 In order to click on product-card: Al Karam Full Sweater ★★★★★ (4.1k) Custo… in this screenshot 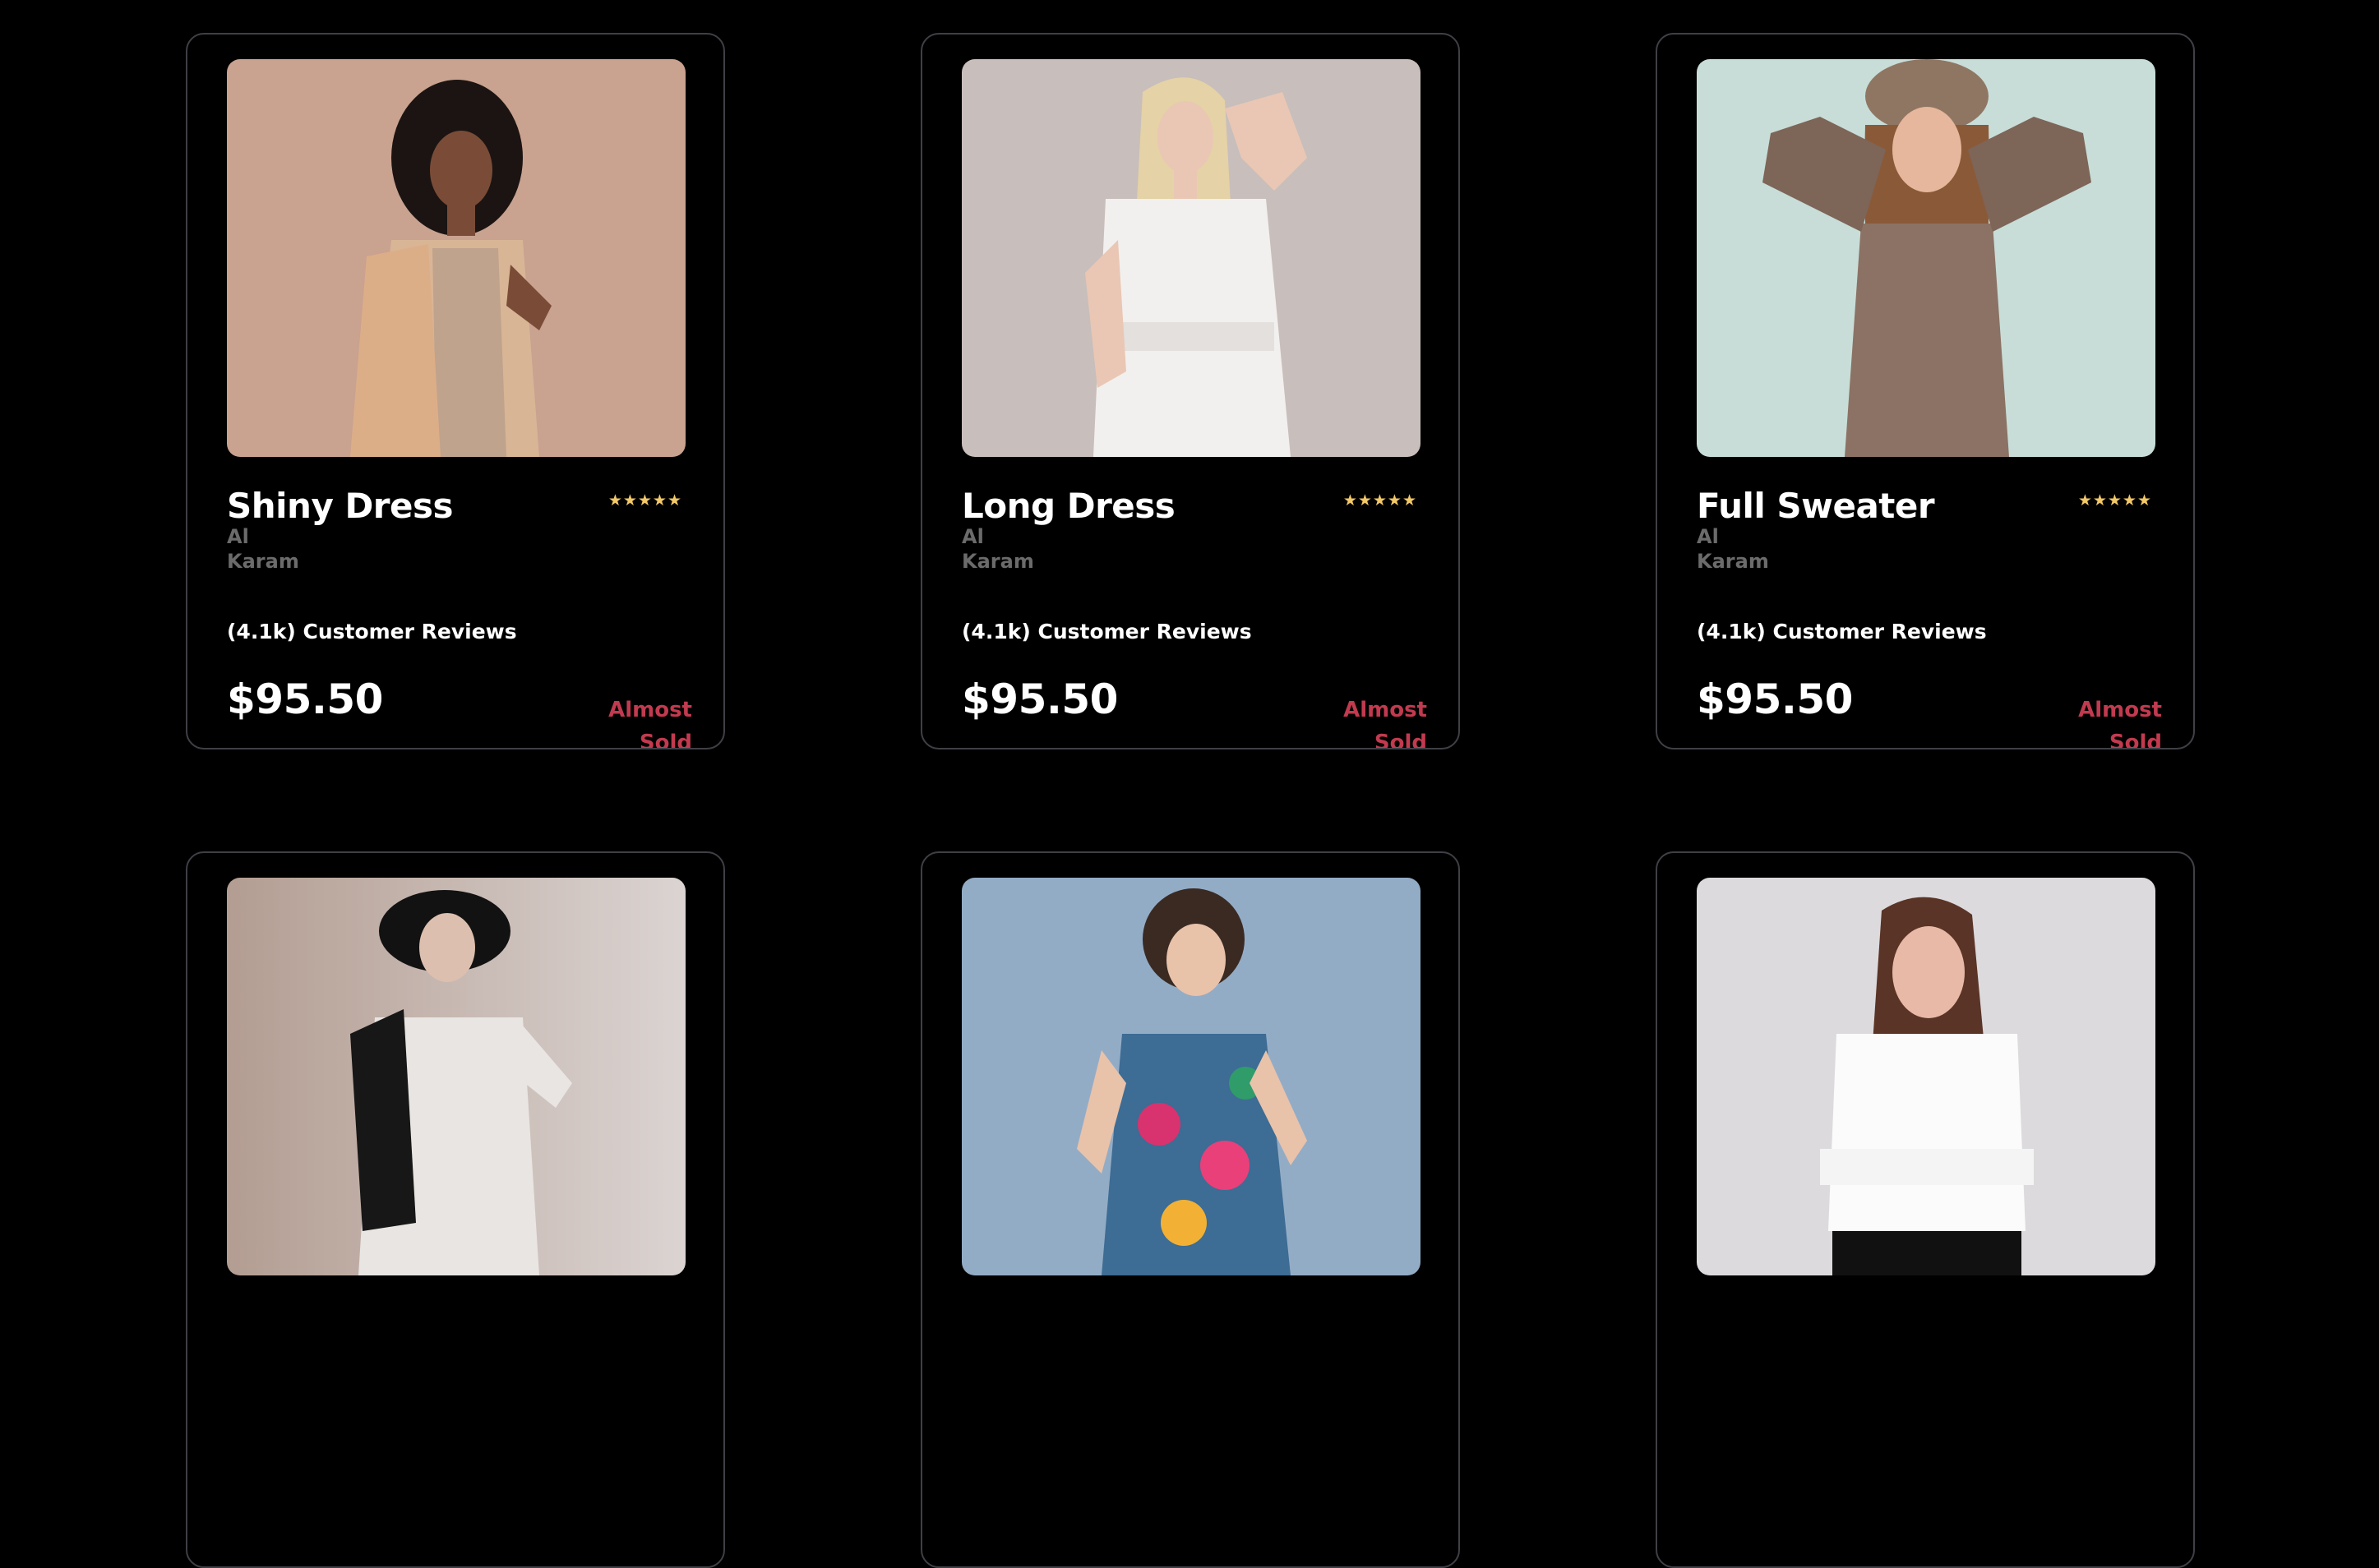, I will do `click(1925, 391)`.